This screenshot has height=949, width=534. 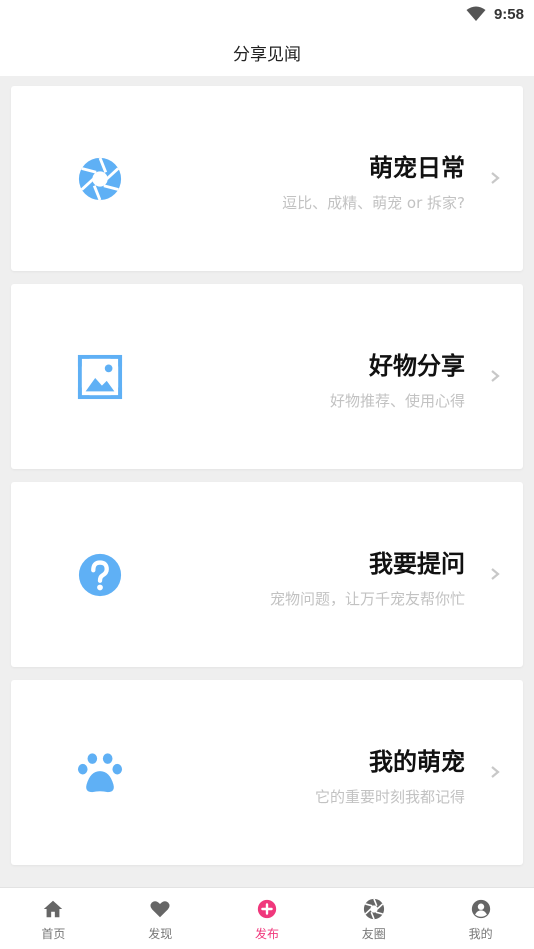 I want to click on status-time: 9:58, so click(x=508, y=14).